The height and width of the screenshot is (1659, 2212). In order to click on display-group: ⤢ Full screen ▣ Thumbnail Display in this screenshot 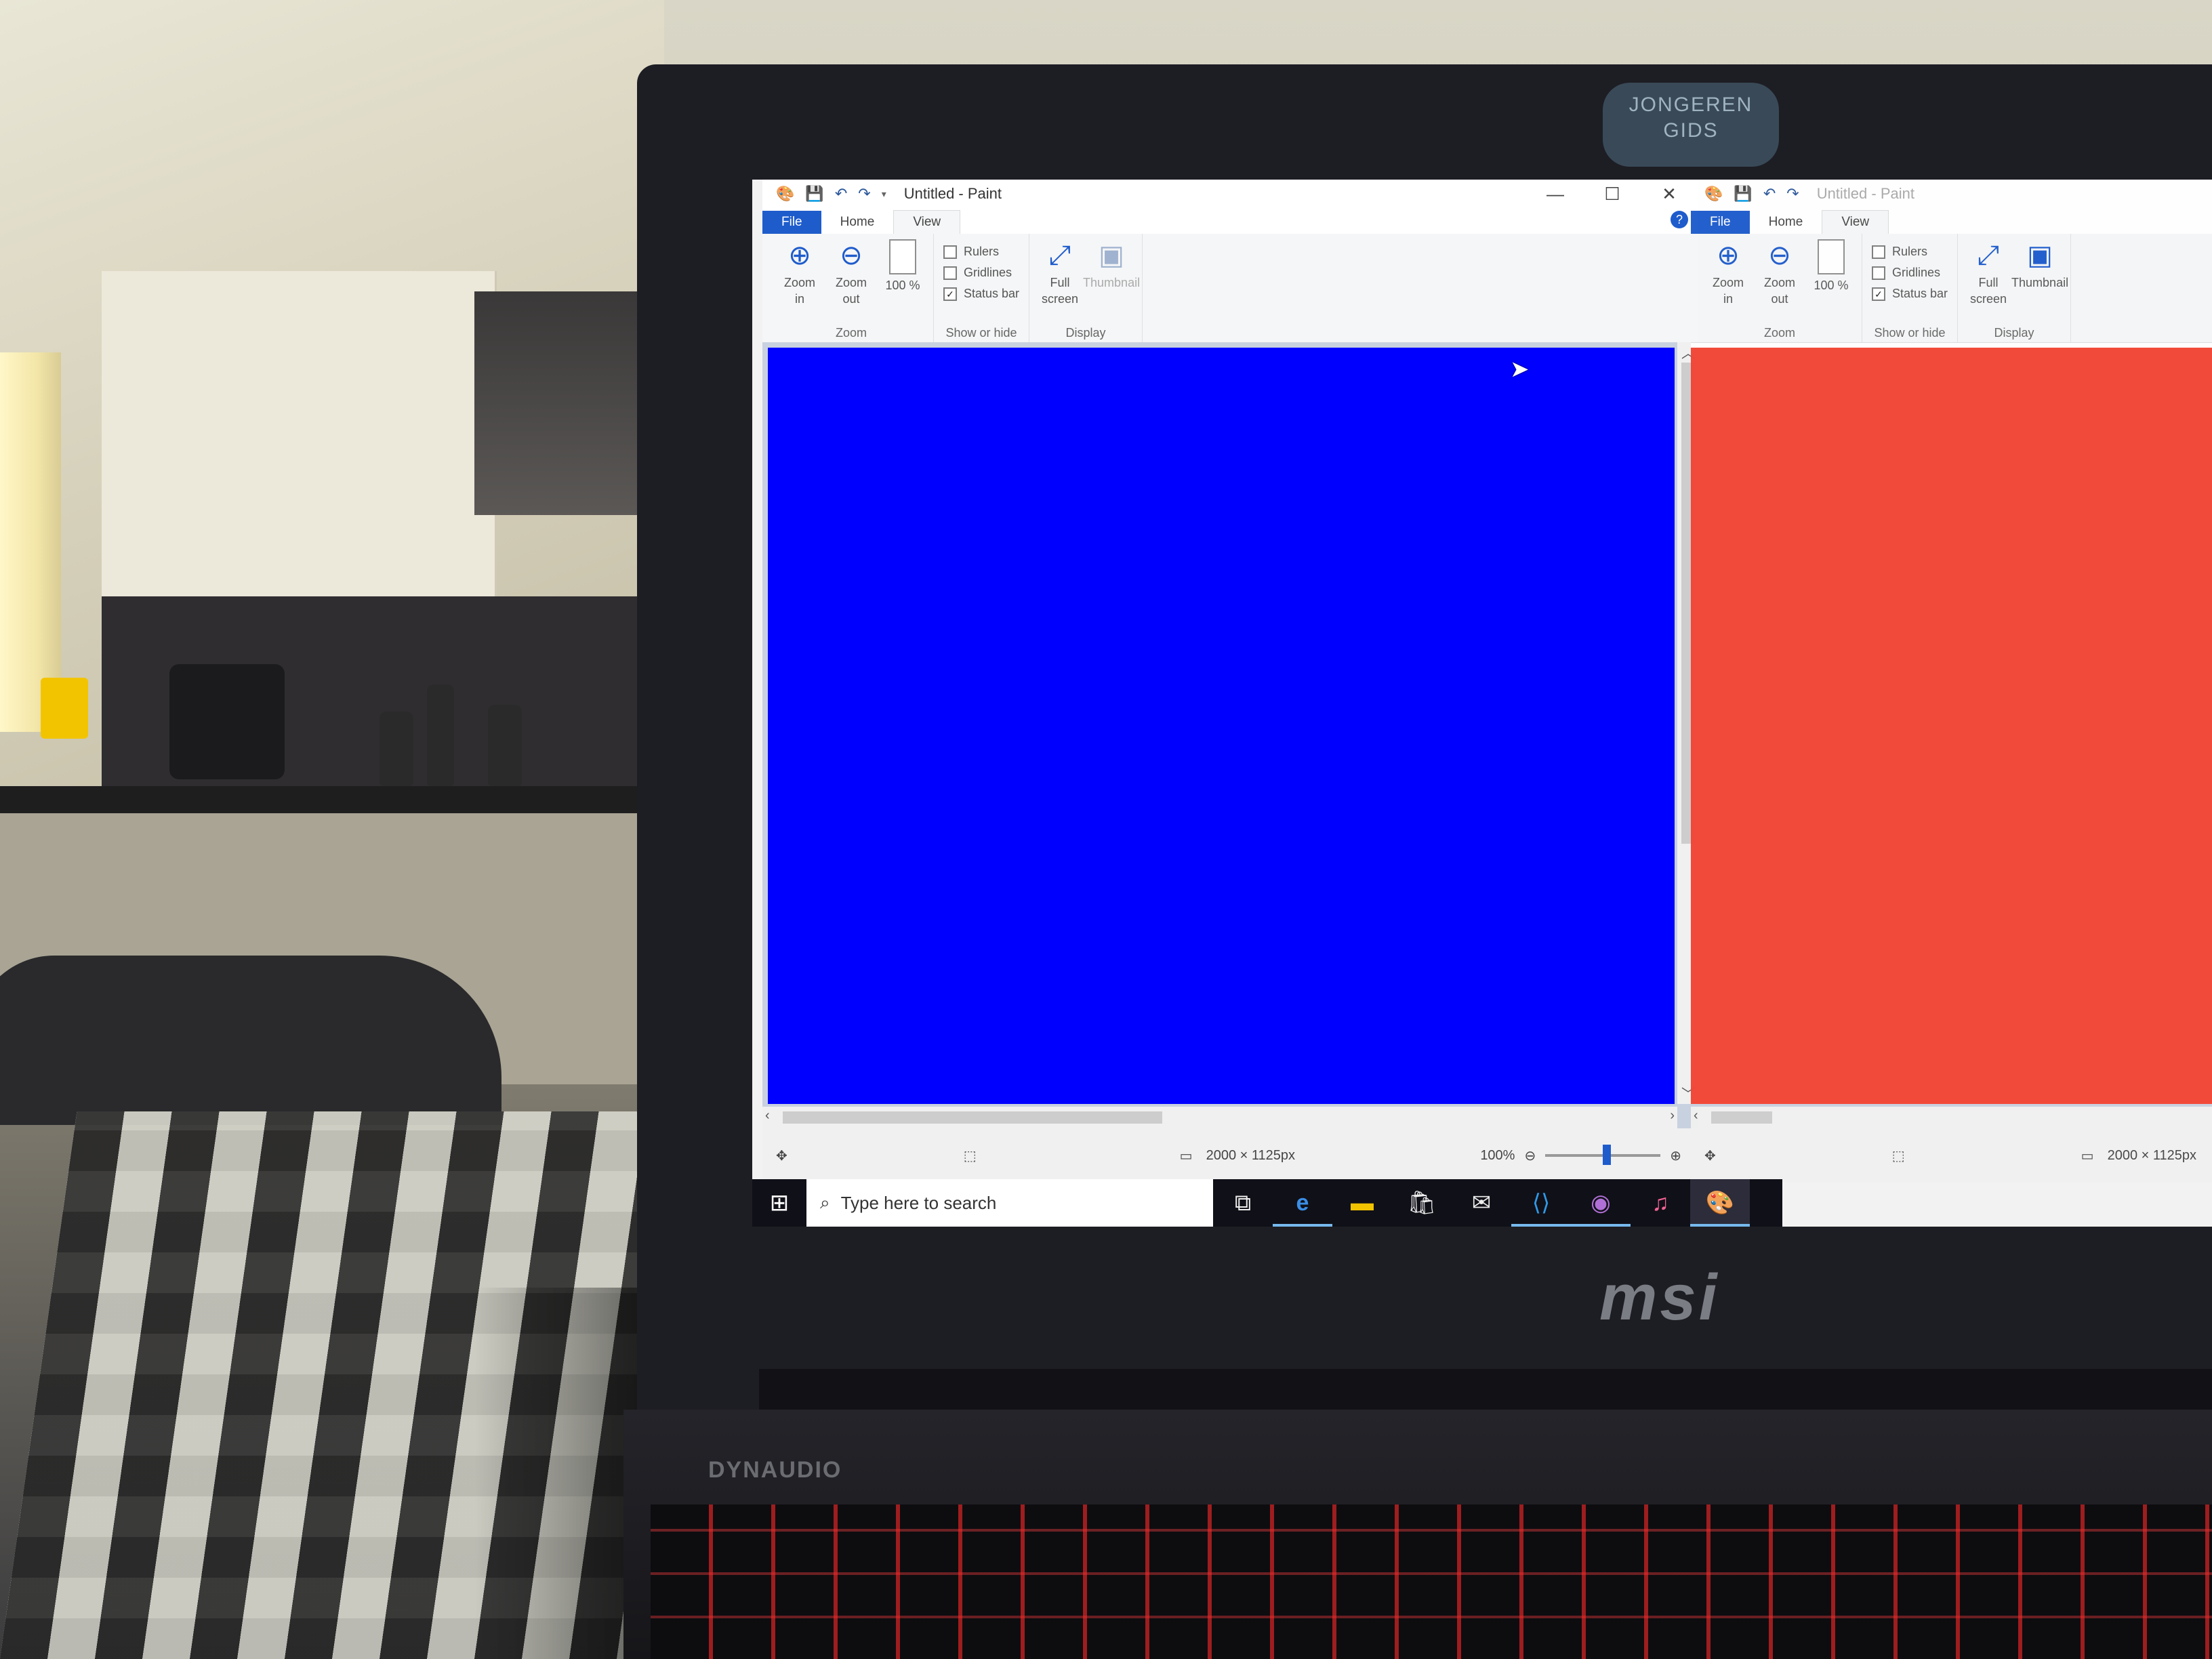, I will do `click(1086, 288)`.